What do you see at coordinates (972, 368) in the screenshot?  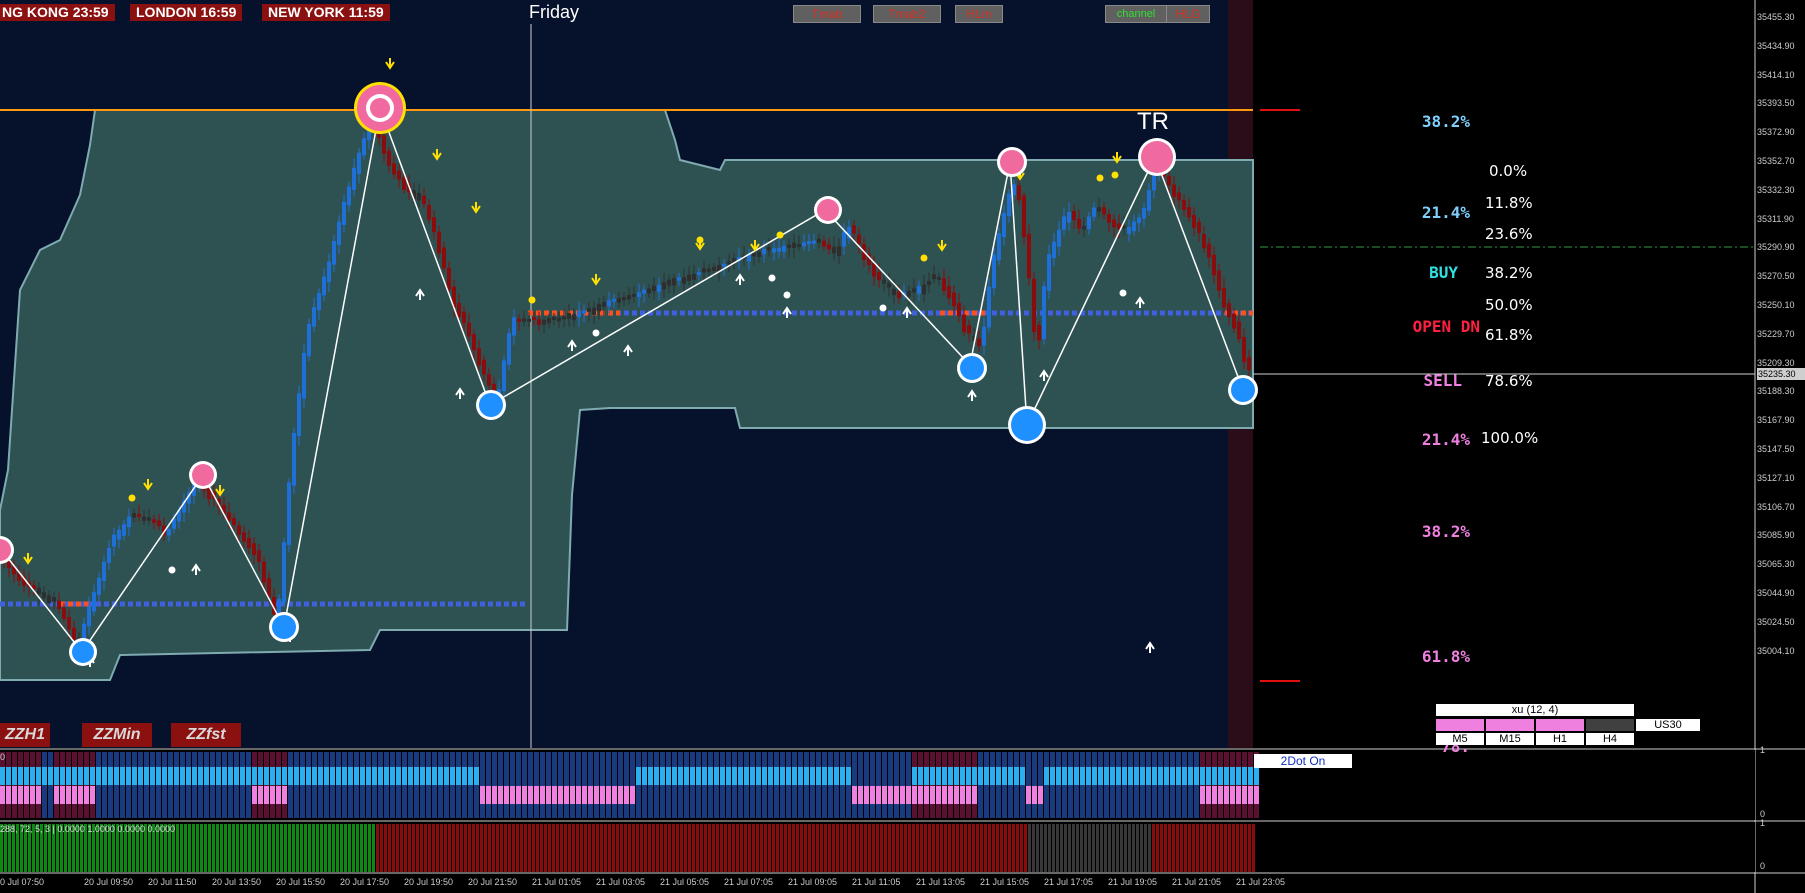 I see `low-marker` at bounding box center [972, 368].